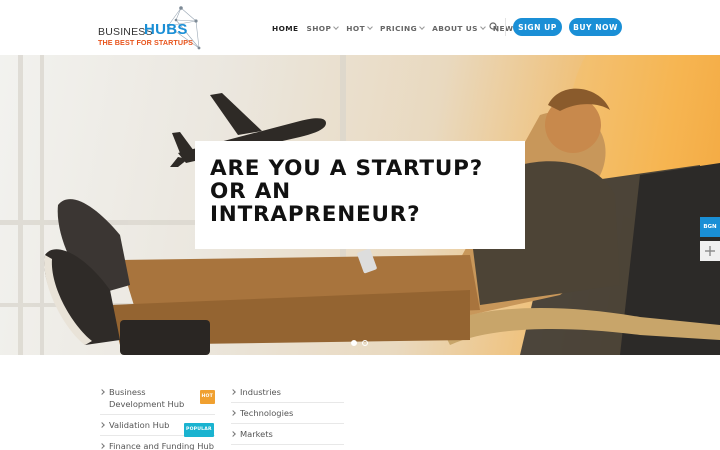 The width and height of the screenshot is (720, 450). I want to click on plus-icon, so click(710, 251).